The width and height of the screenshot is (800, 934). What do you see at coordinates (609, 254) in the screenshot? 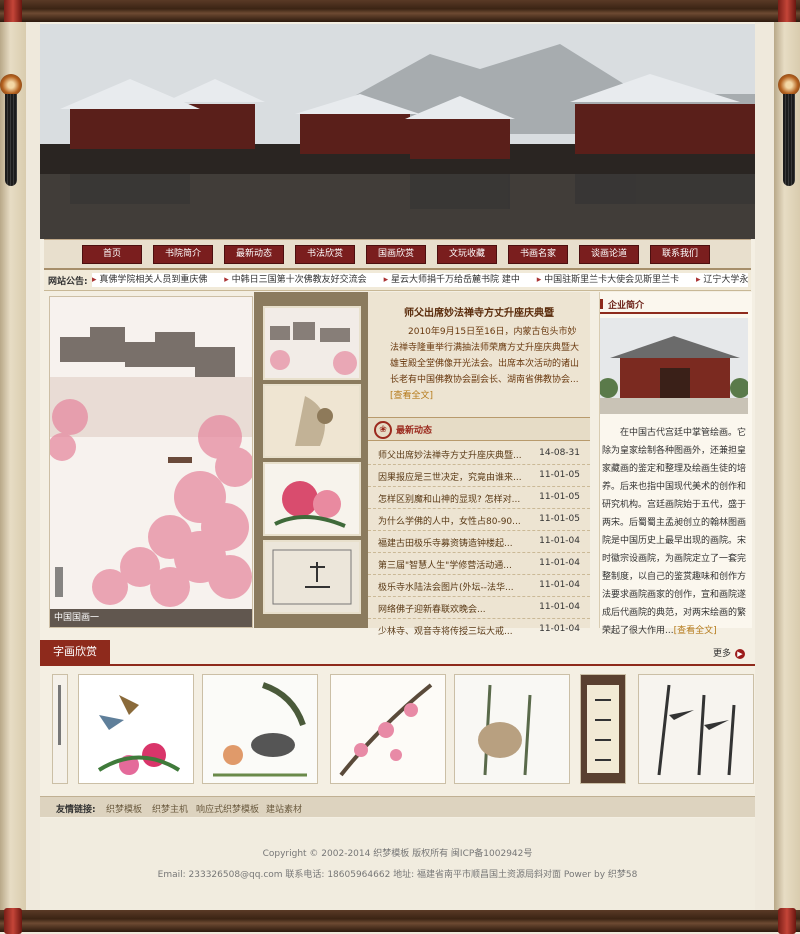
I see `nav-item-discussion: 谈画论道` at bounding box center [609, 254].